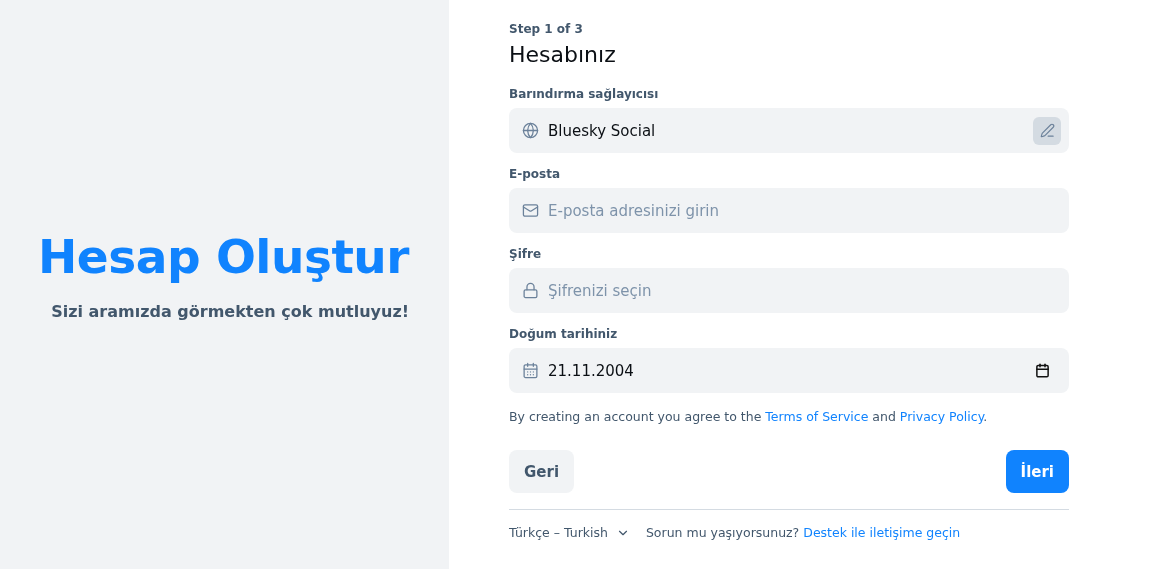 The height and width of the screenshot is (569, 1163). What do you see at coordinates (789, 130) in the screenshot?
I see `provider-field: Bluesky Social` at bounding box center [789, 130].